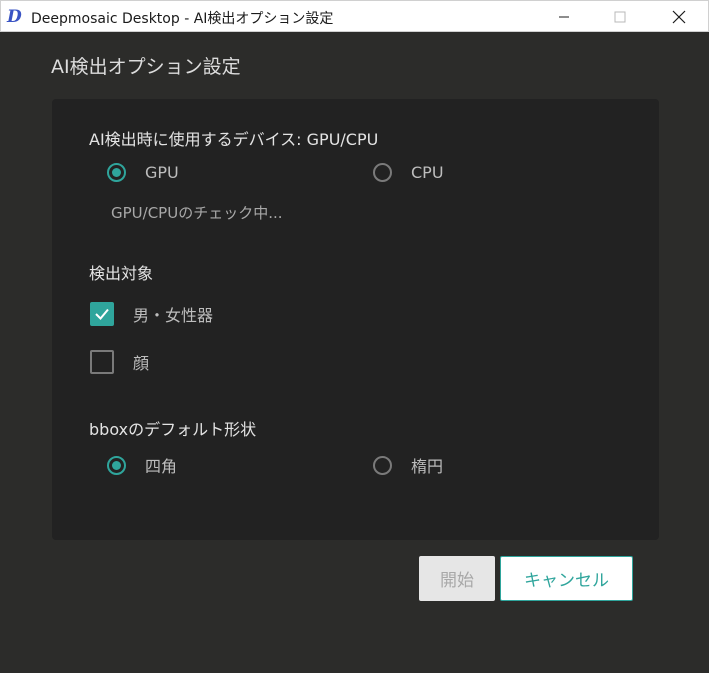 The width and height of the screenshot is (709, 673). I want to click on checkmark-icon, so click(102, 314).